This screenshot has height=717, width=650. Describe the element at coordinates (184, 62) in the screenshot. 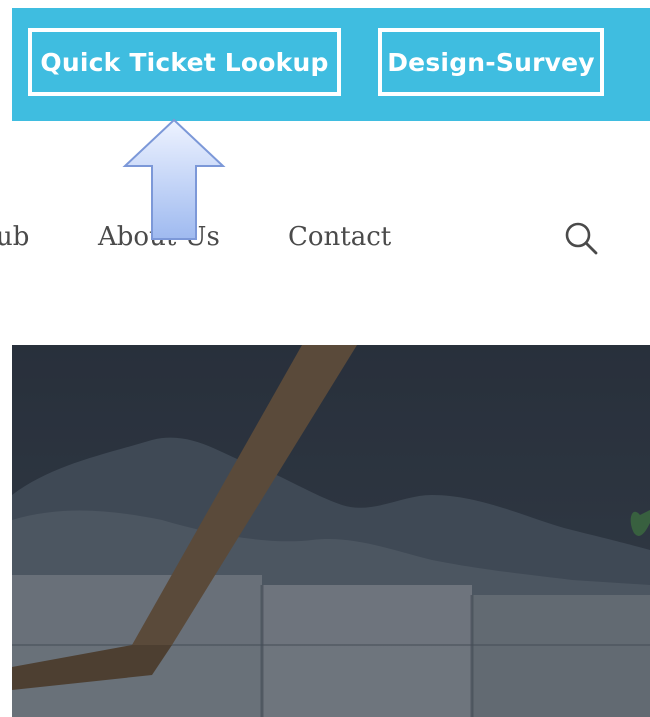

I see `quick-ticket-lookup-button: Quick Ticket Lookup` at that location.